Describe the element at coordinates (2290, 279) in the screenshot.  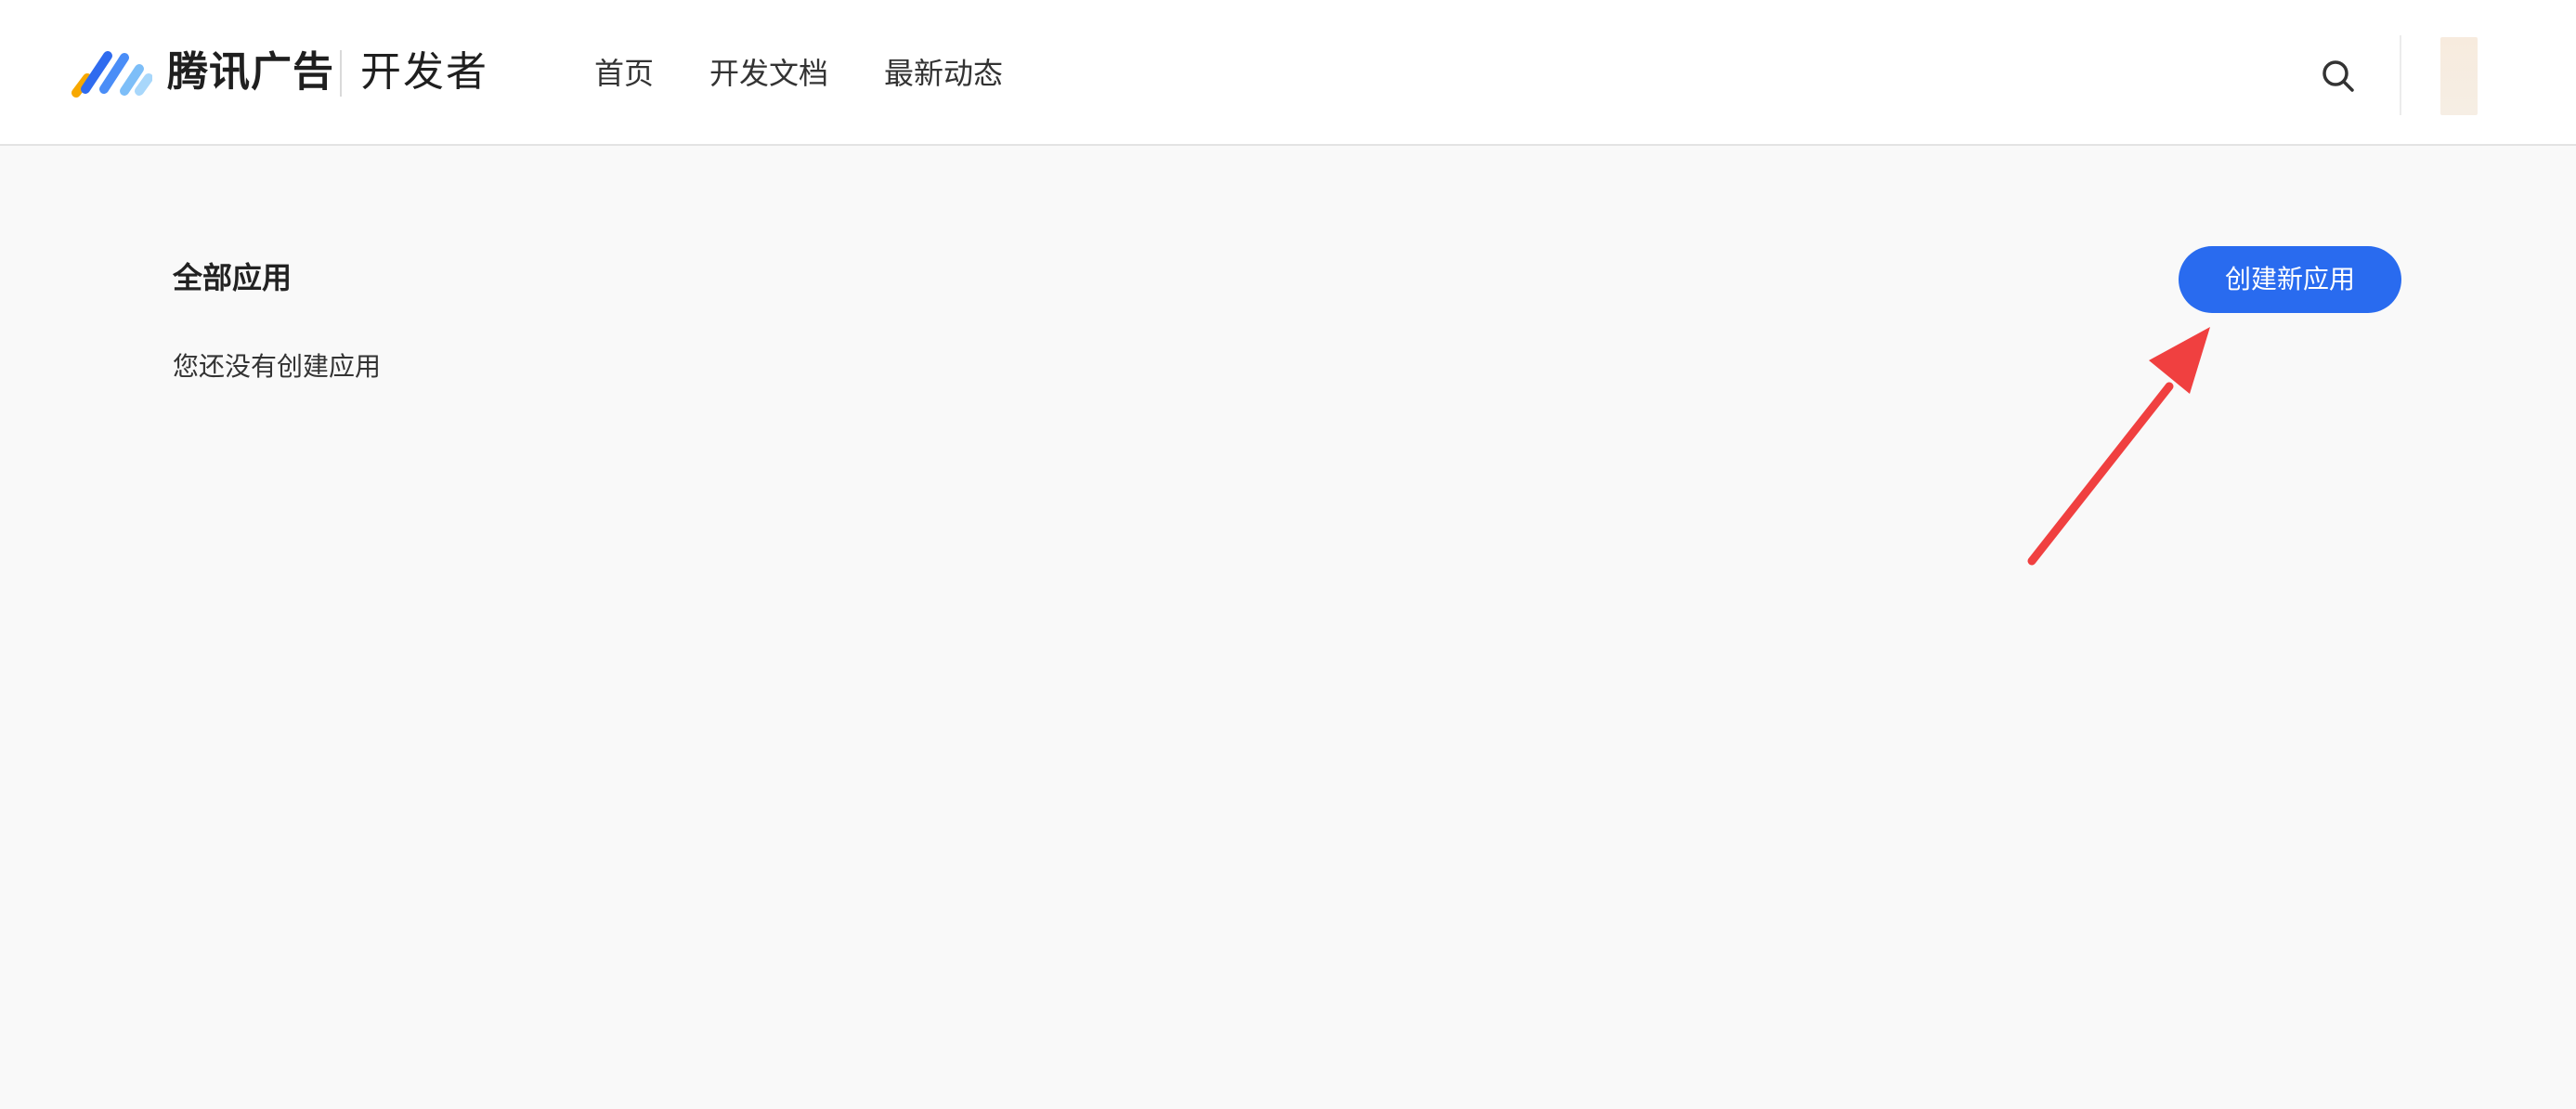
I see `create-new-app-button: 创建新应用` at that location.